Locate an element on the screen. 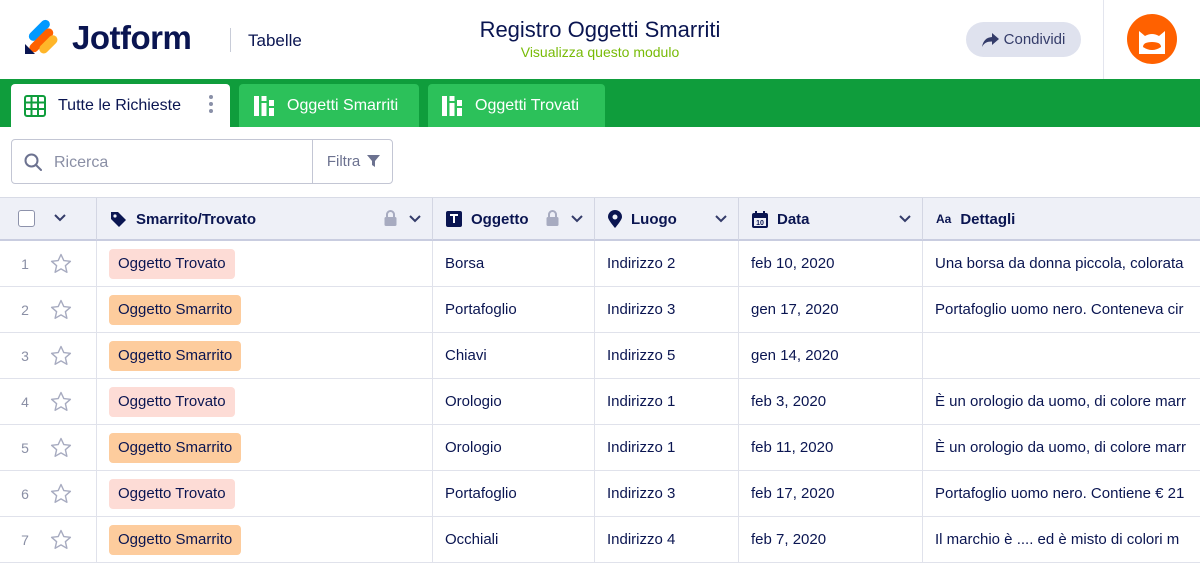  tab-menu-icon is located at coordinates (211, 104).